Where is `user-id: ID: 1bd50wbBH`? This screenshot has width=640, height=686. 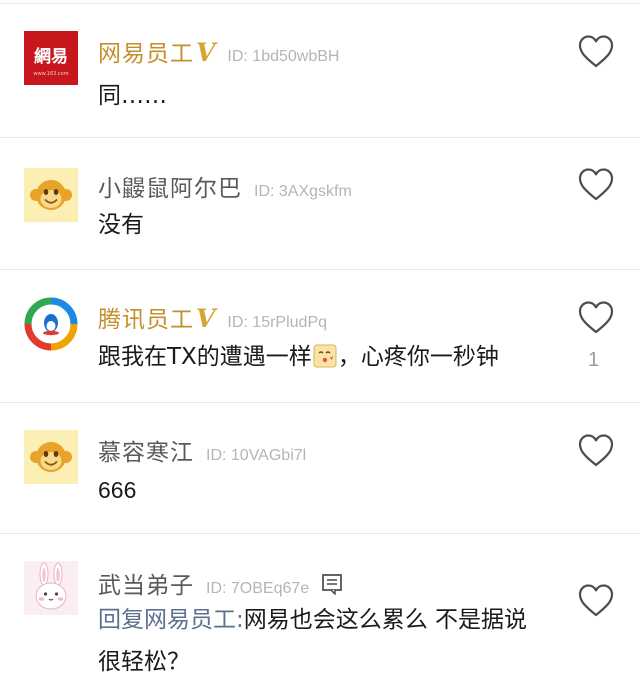
user-id: ID: 1bd50wbBH is located at coordinates (283, 56).